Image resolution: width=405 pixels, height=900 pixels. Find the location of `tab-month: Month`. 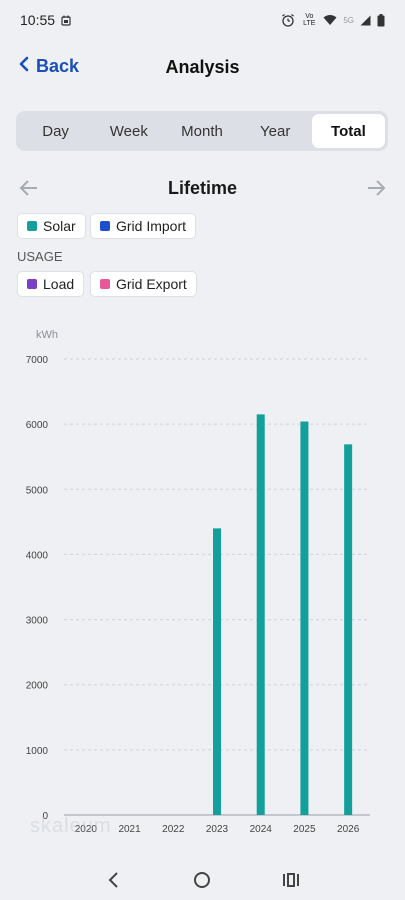

tab-month: Month is located at coordinates (201, 131).